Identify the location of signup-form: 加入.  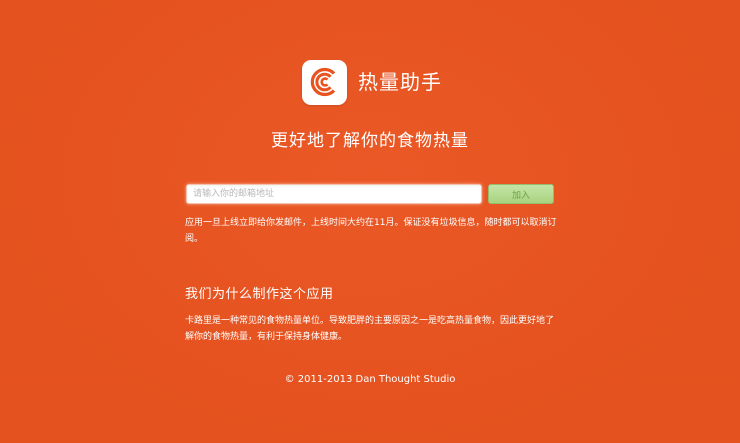
(370, 194).